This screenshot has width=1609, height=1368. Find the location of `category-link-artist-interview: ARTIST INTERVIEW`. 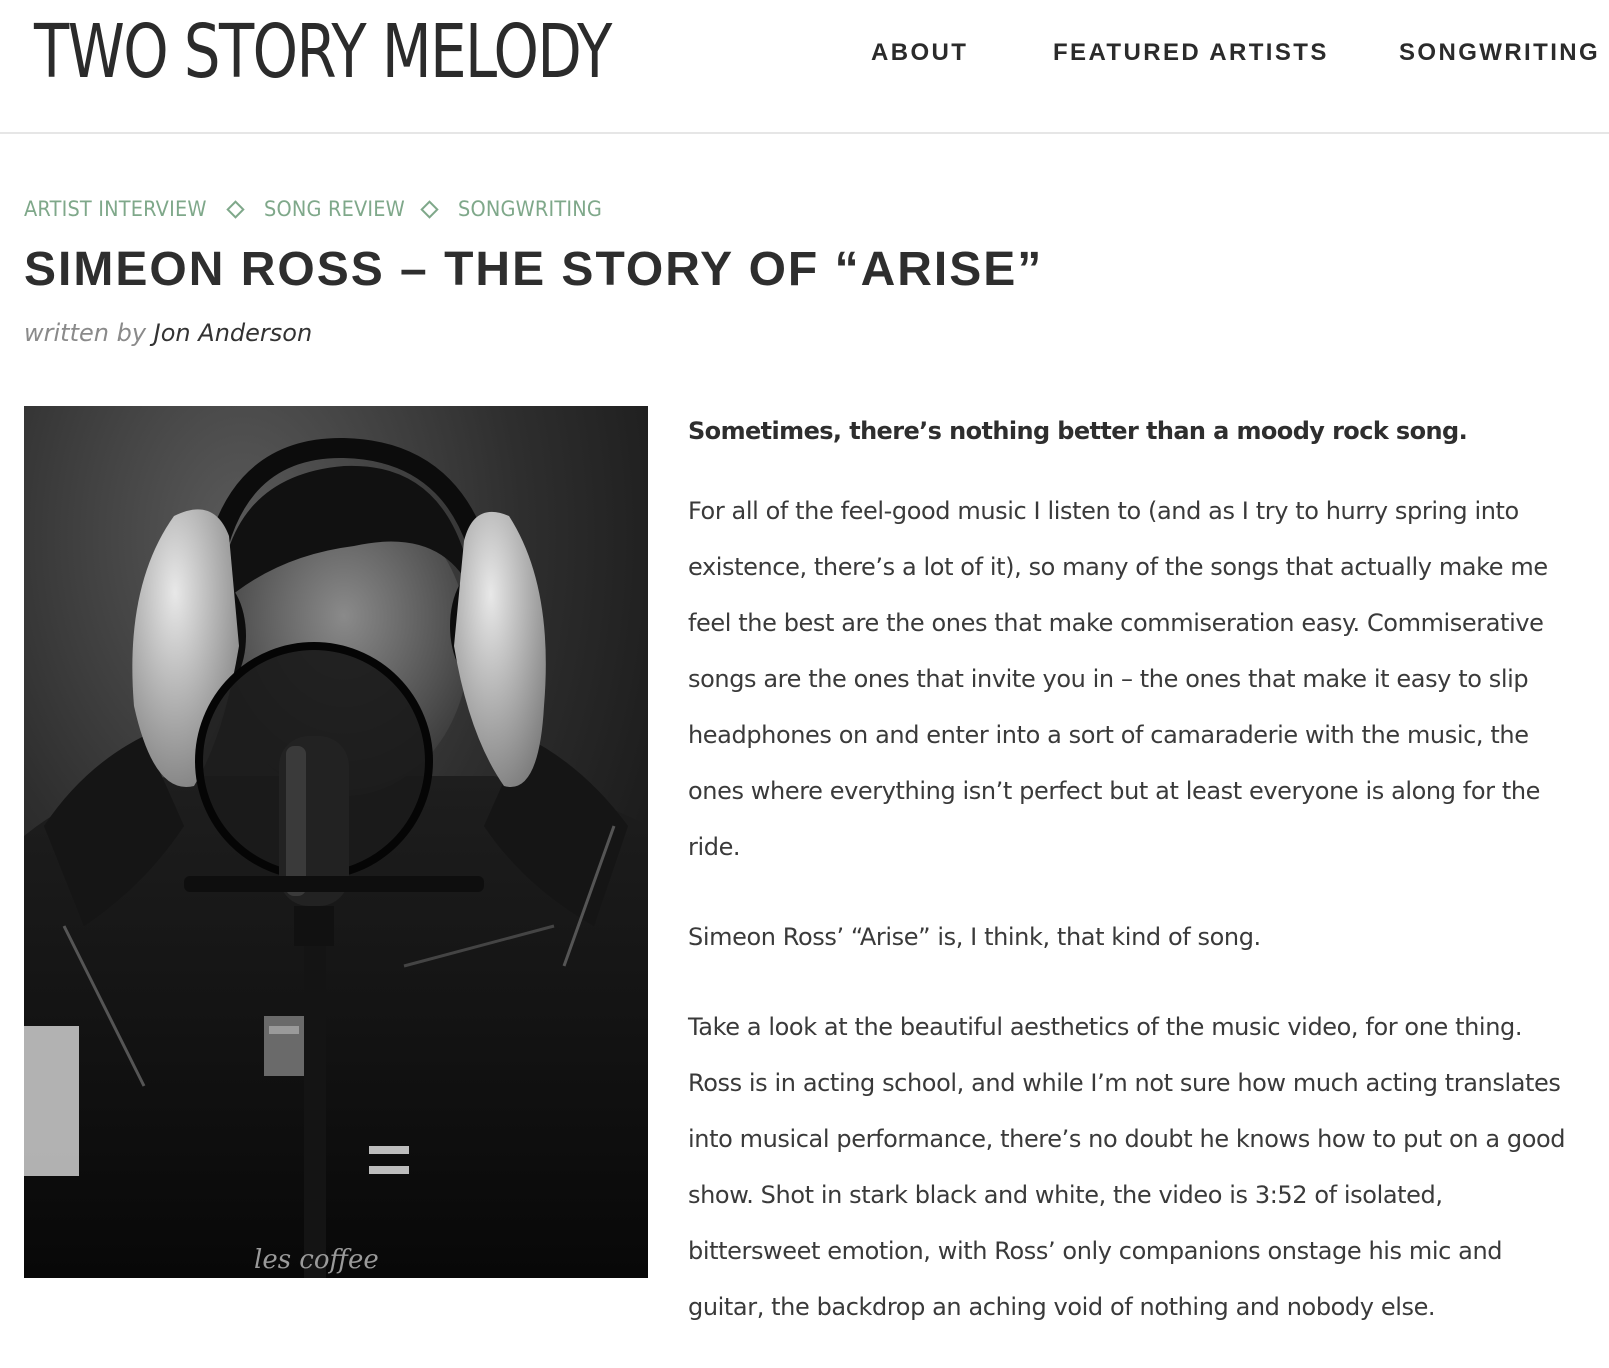

category-link-artist-interview: ARTIST INTERVIEW is located at coordinates (115, 209).